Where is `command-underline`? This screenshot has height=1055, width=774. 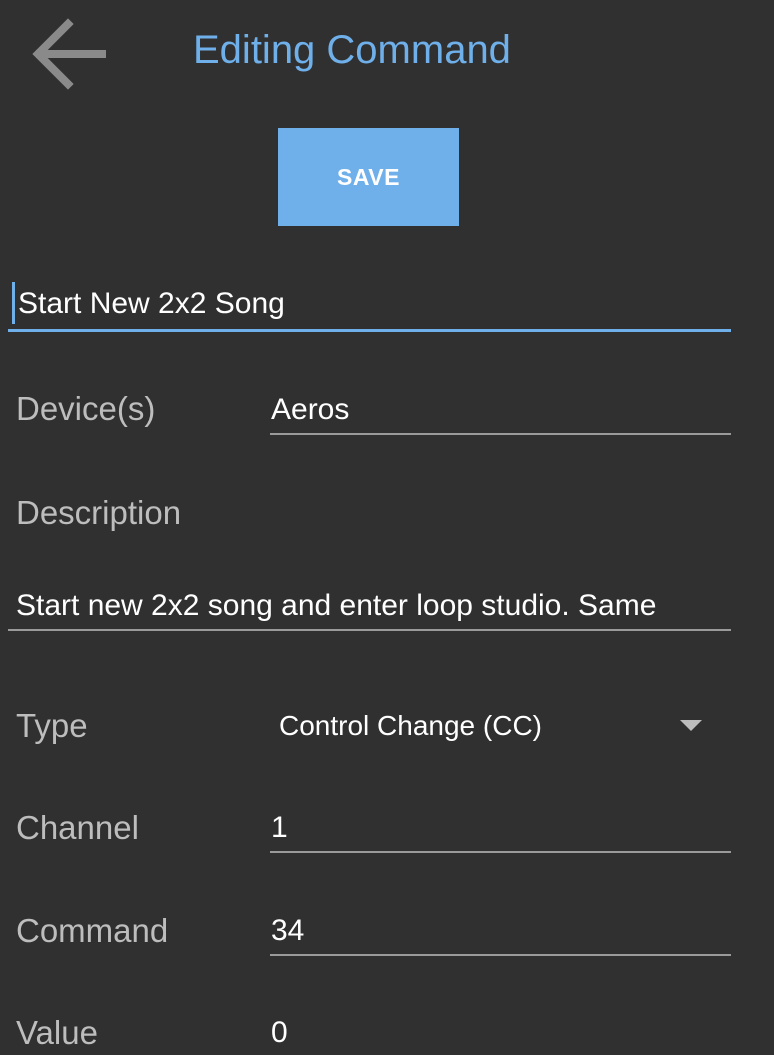 command-underline is located at coordinates (500, 955).